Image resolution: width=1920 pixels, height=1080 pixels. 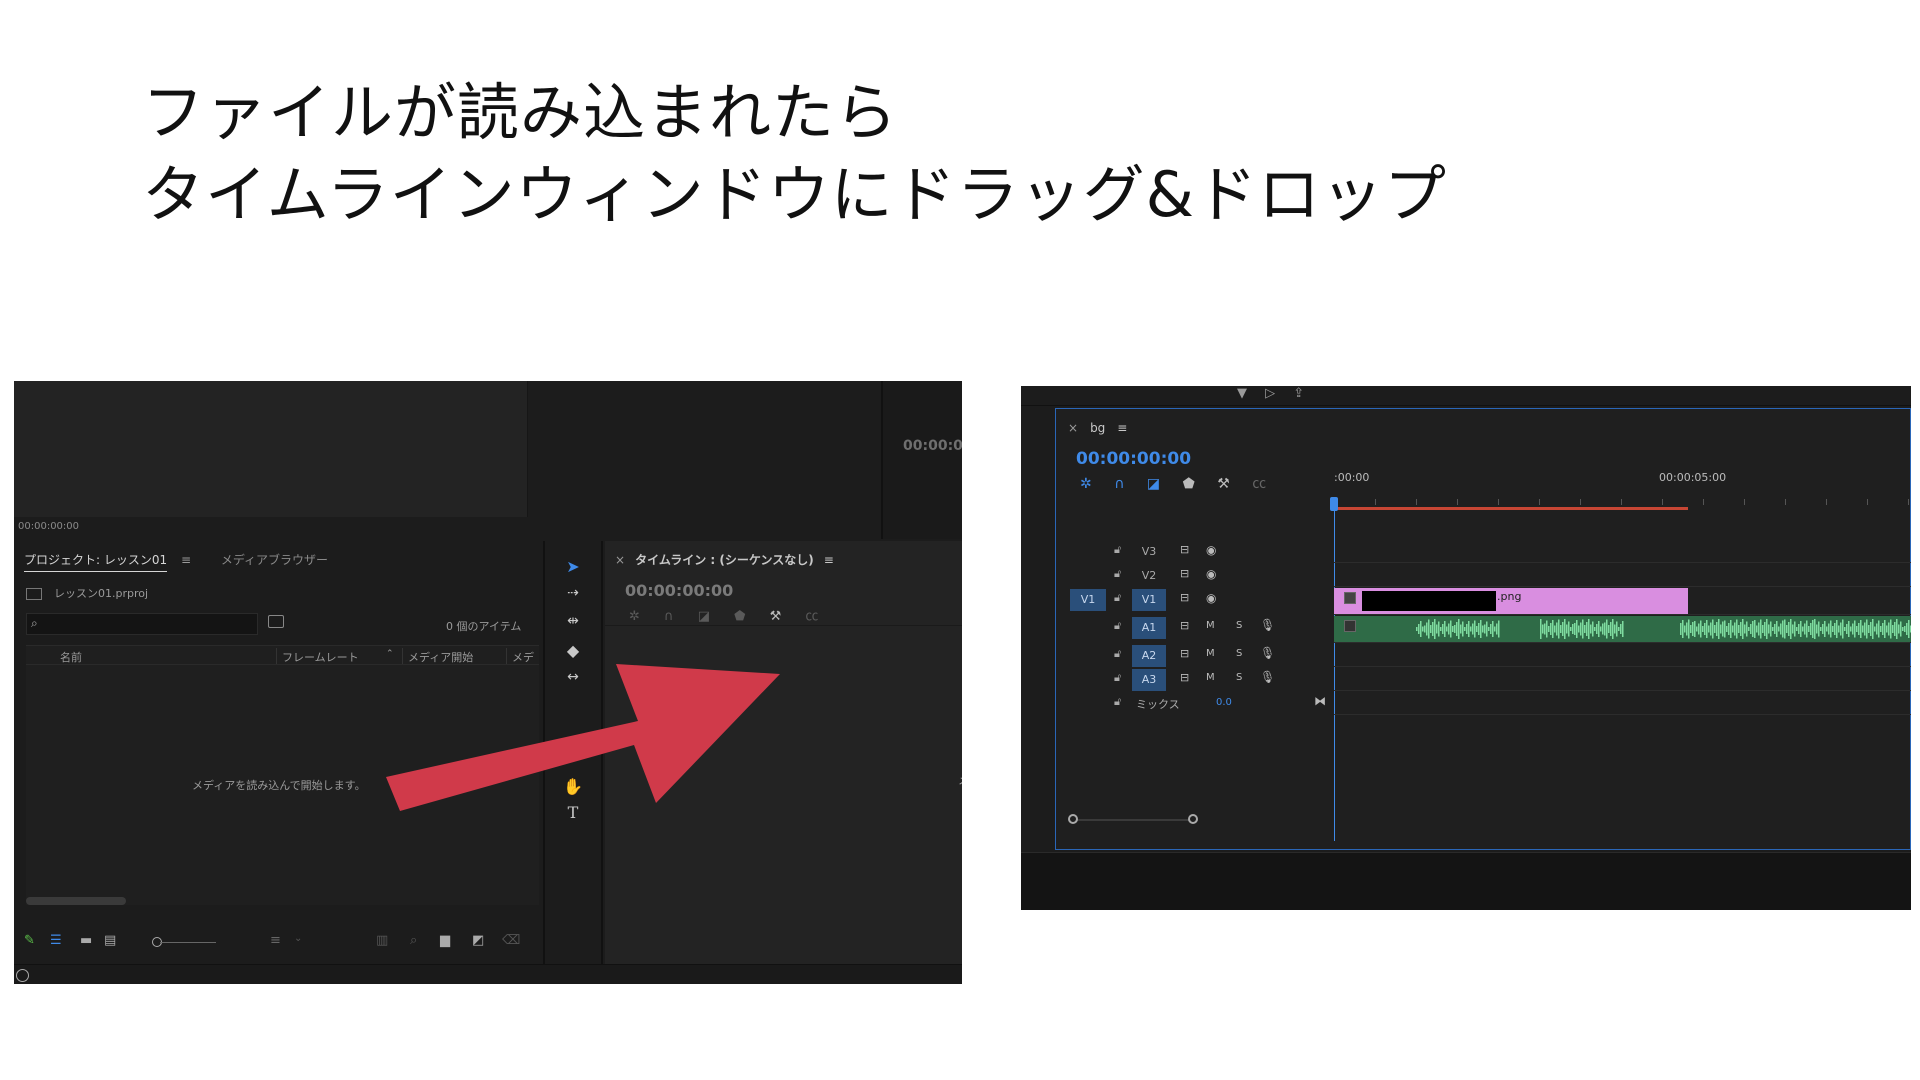 I want to click on mix-end-icon: ⧓, so click(x=1320, y=701).